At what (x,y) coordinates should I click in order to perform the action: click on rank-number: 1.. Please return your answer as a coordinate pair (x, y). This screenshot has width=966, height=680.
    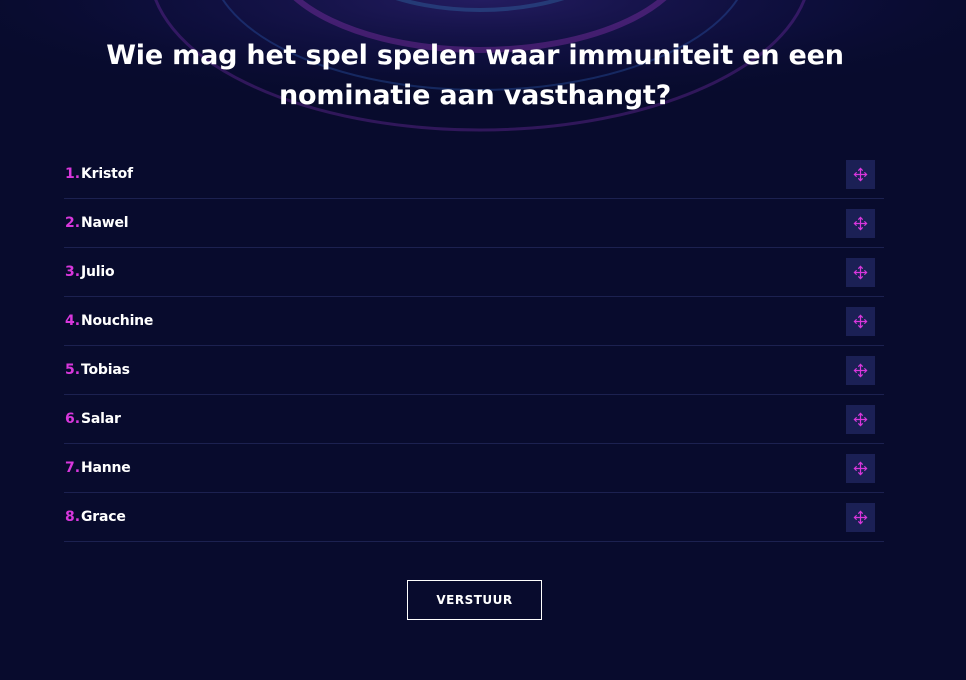
    Looking at the image, I should click on (73, 174).